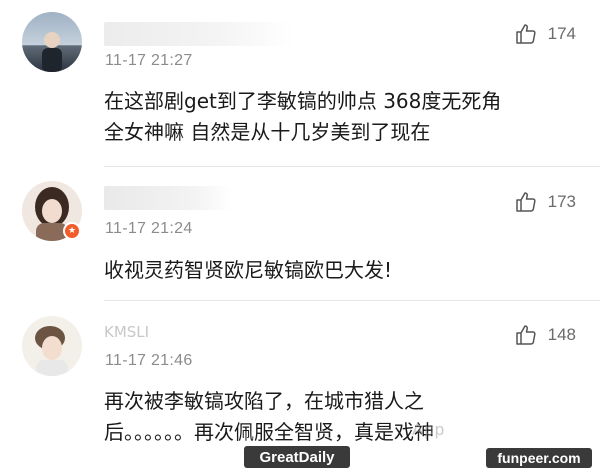  What do you see at coordinates (561, 334) in the screenshot?
I see `like-count: 148` at bounding box center [561, 334].